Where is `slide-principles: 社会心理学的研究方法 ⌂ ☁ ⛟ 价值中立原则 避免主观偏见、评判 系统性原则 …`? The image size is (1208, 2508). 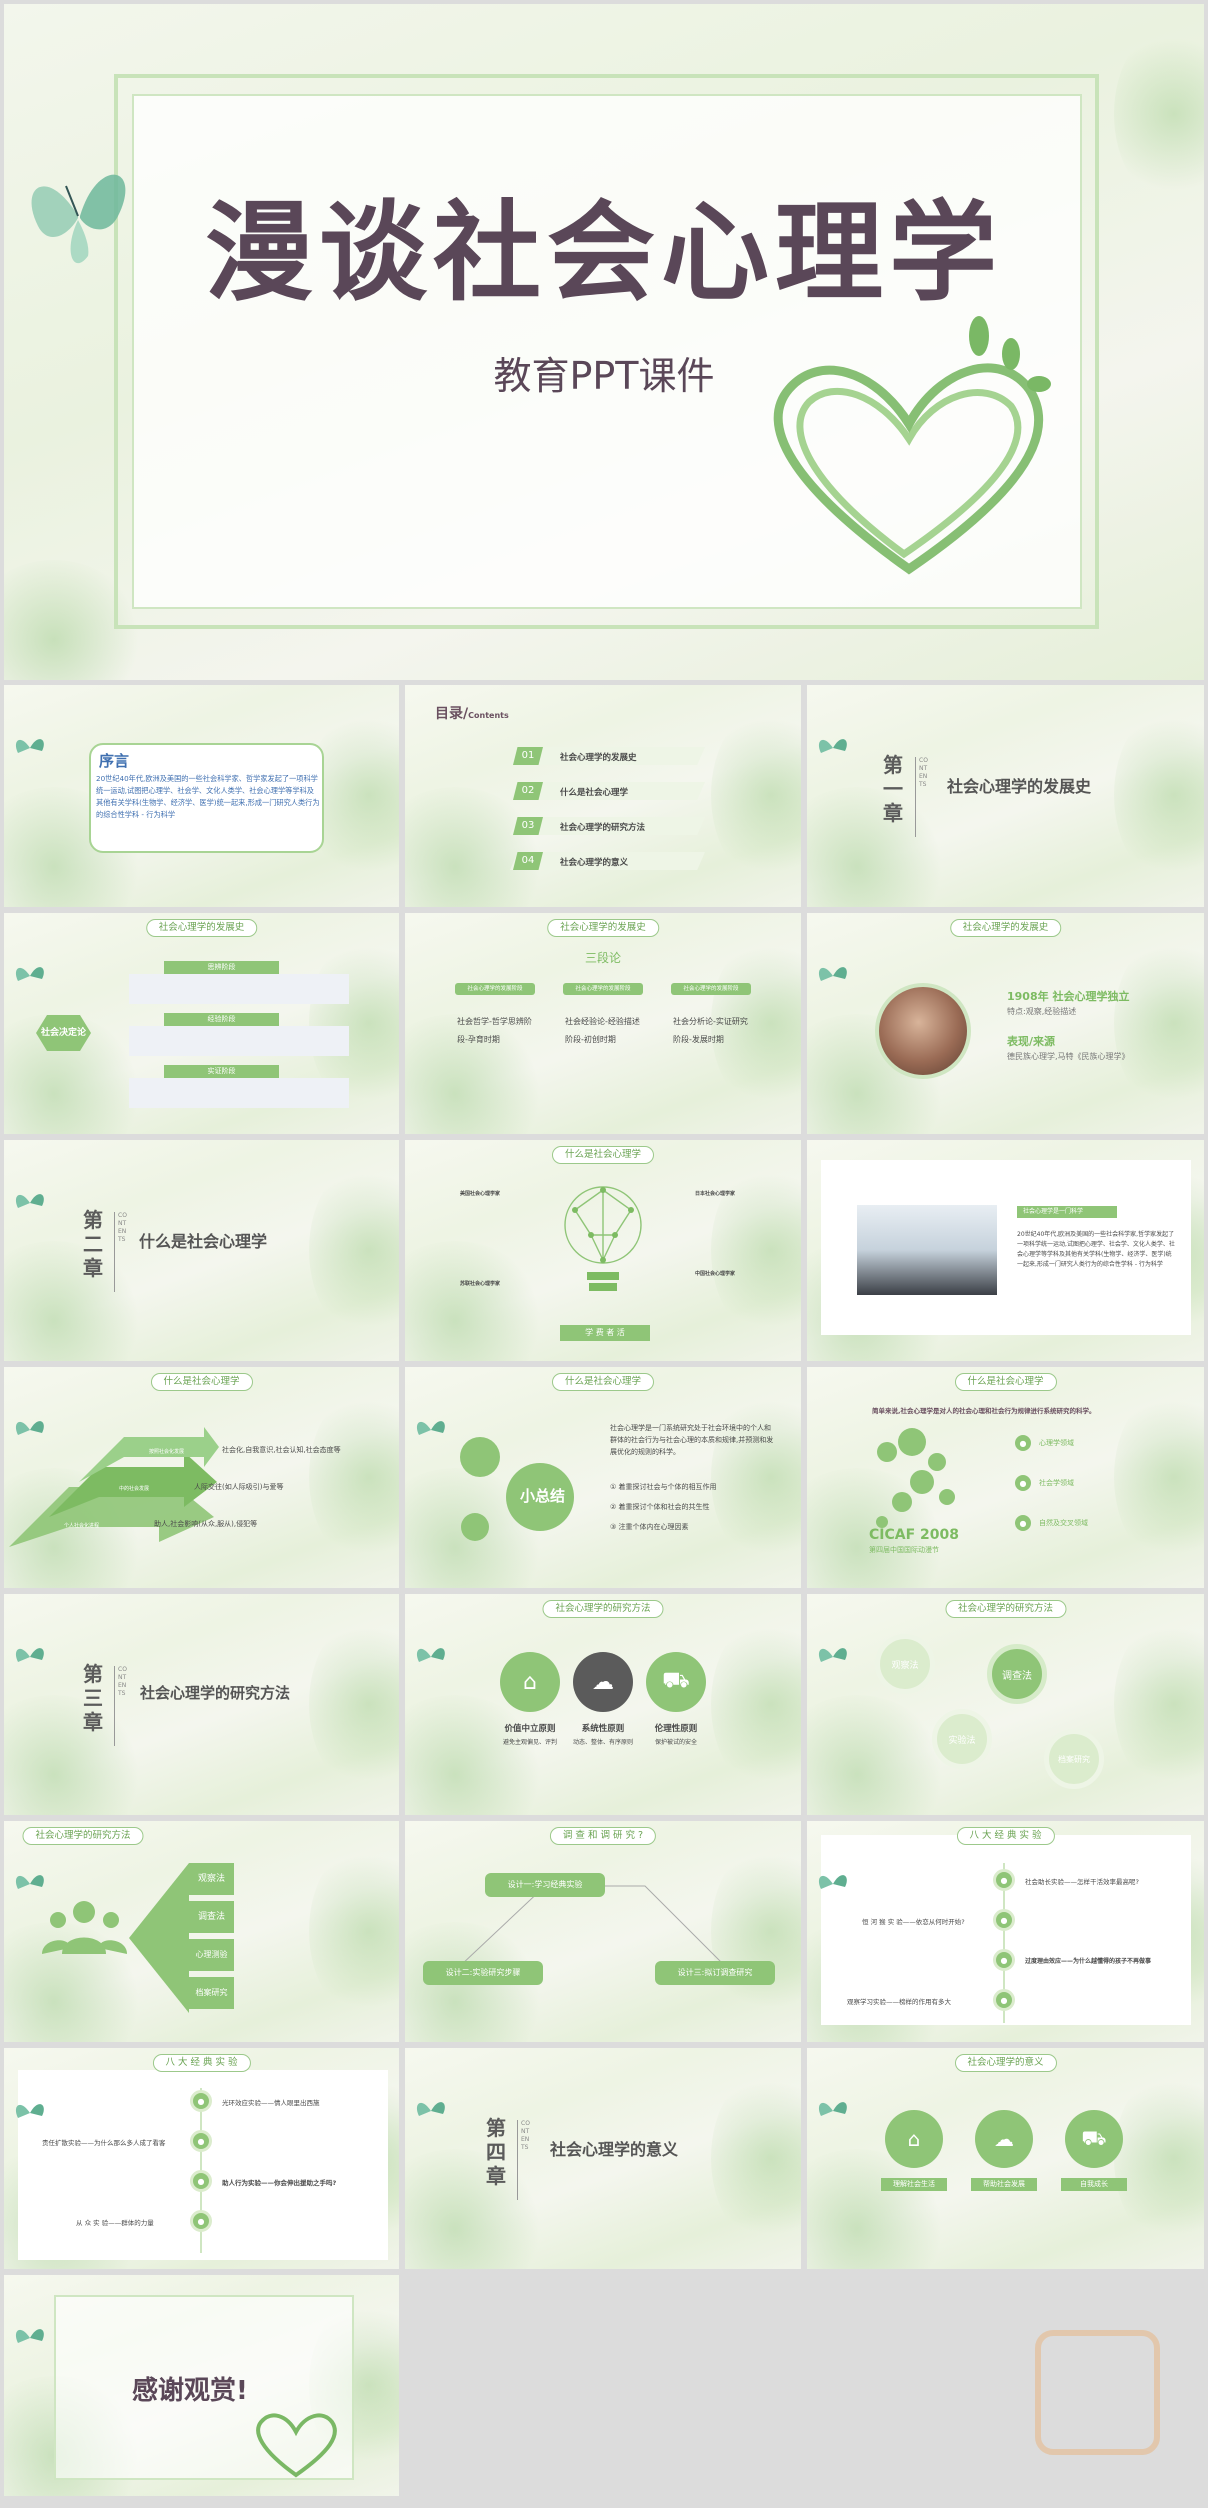 slide-principles: 社会心理学的研究方法 ⌂ ☁ ⛟ 价值中立原则 避免主观偏见、评判 系统性原则 … is located at coordinates (603, 1704).